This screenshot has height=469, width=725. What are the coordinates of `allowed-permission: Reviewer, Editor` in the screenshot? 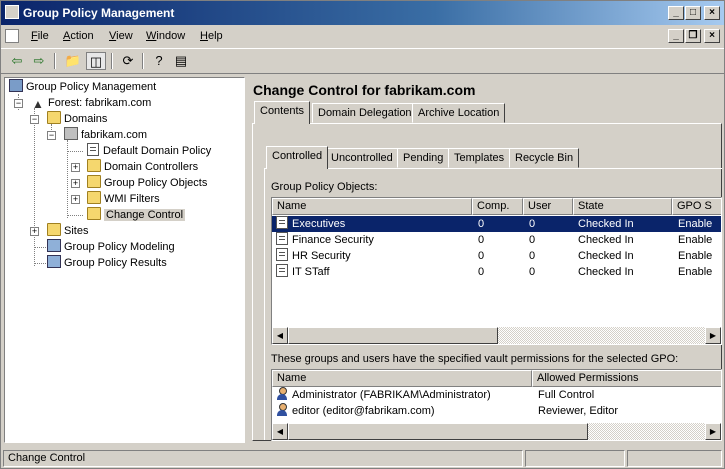 It's located at (578, 411).